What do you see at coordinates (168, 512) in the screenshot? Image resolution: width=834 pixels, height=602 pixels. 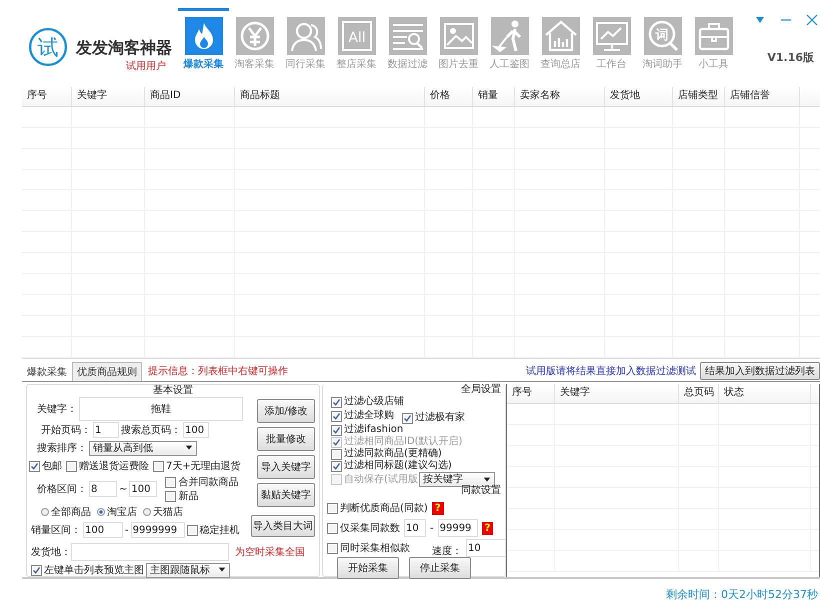 I see `radio-label: 天猫店` at bounding box center [168, 512].